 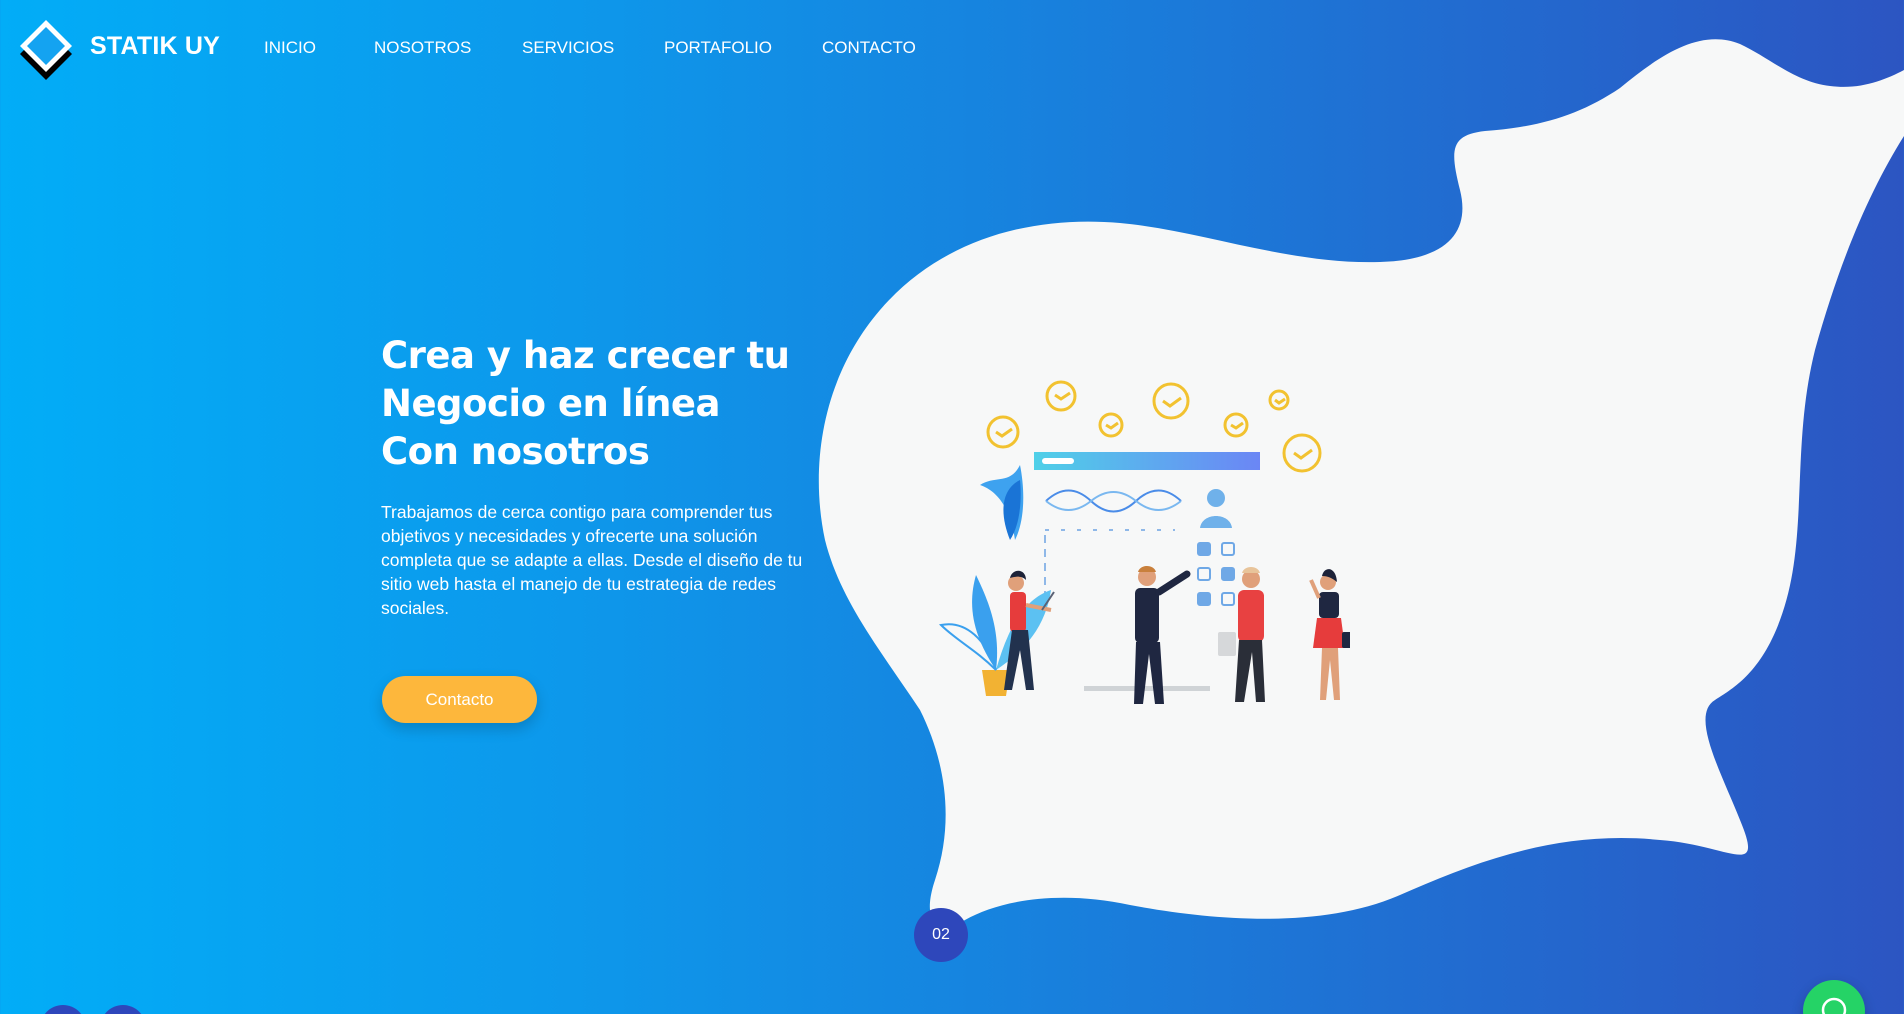 I want to click on team-illustration, so click(x=1144, y=542).